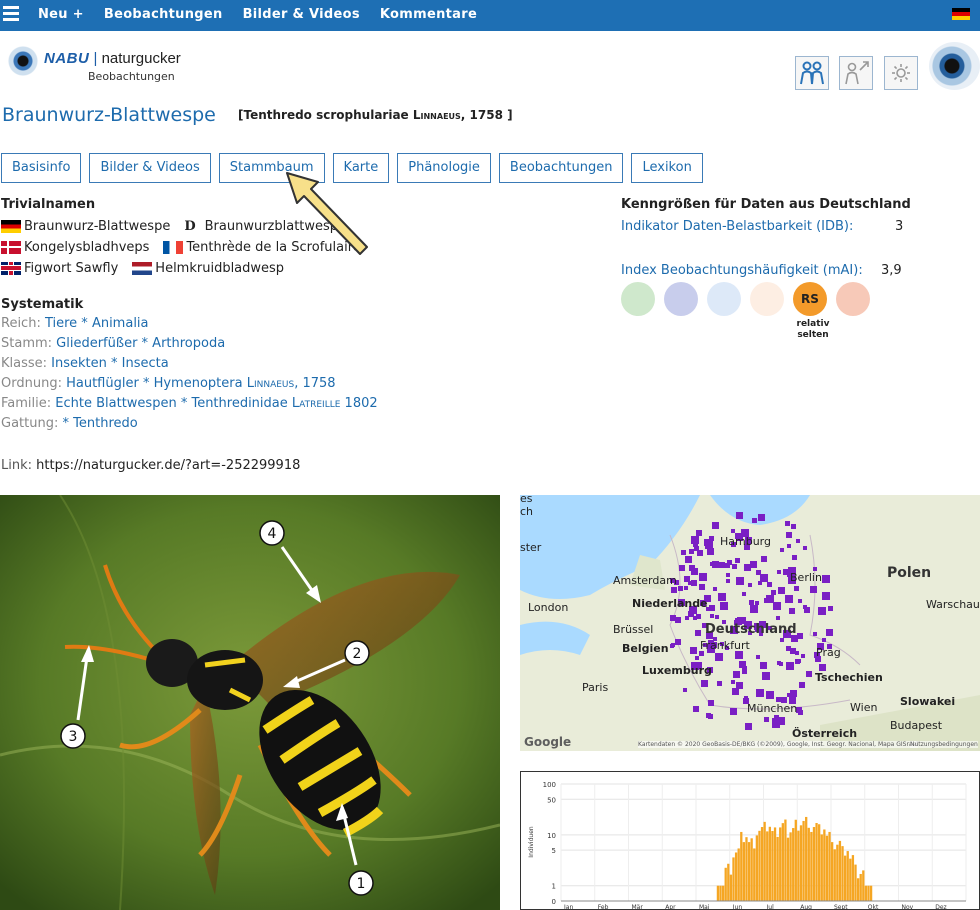 The width and height of the screenshot is (980, 910). What do you see at coordinates (825, 733) in the screenshot?
I see `country-oesterreich: Österreich` at bounding box center [825, 733].